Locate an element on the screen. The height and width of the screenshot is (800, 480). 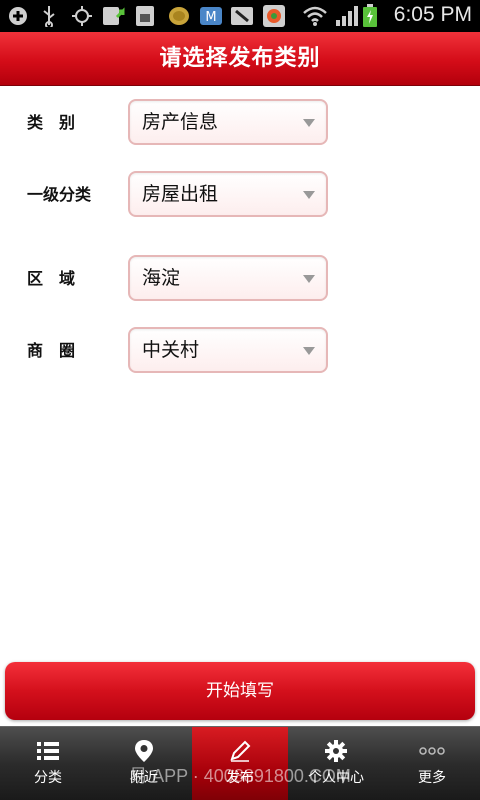
nav-item-nearby: 附近 is located at coordinates (144, 763).